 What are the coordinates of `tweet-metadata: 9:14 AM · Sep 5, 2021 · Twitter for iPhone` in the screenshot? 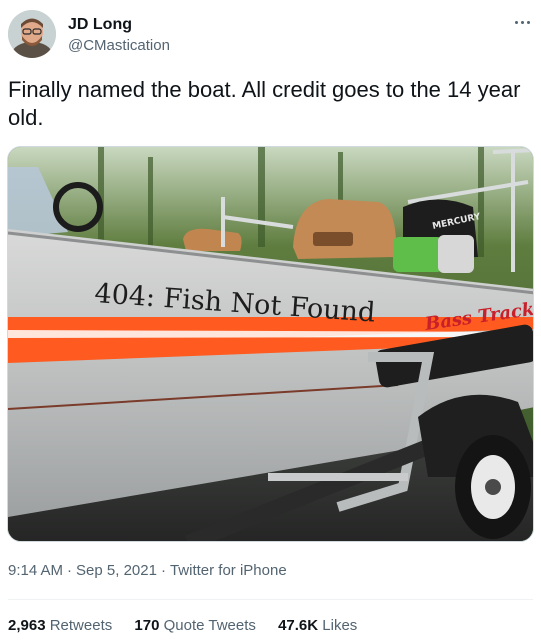 It's located at (147, 571).